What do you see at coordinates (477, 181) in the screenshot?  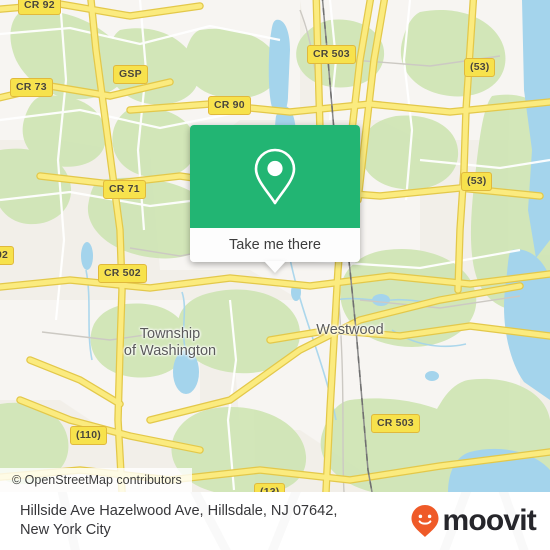 I see `road-shield-53-south: (53)` at bounding box center [477, 181].